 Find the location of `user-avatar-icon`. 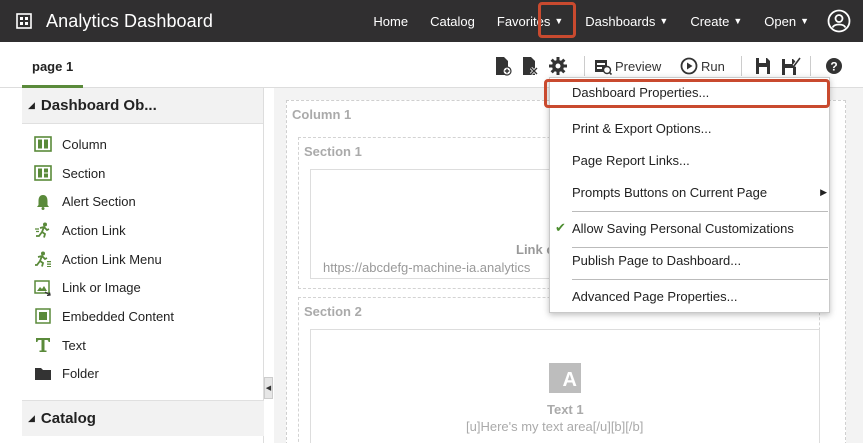

user-avatar-icon is located at coordinates (839, 21).